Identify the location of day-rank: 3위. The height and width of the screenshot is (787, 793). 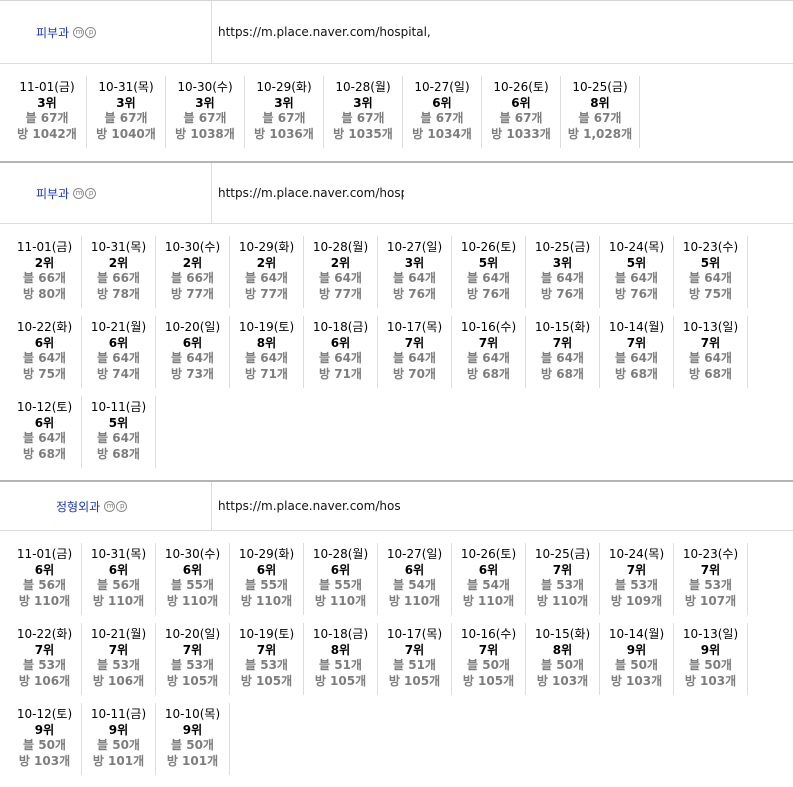
(47, 102).